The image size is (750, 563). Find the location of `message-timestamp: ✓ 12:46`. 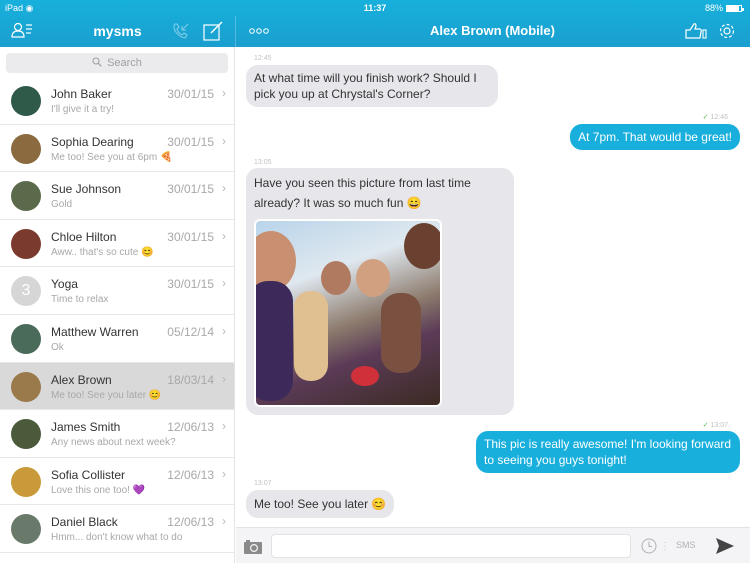

message-timestamp: ✓ 12:46 is located at coordinates (715, 117).